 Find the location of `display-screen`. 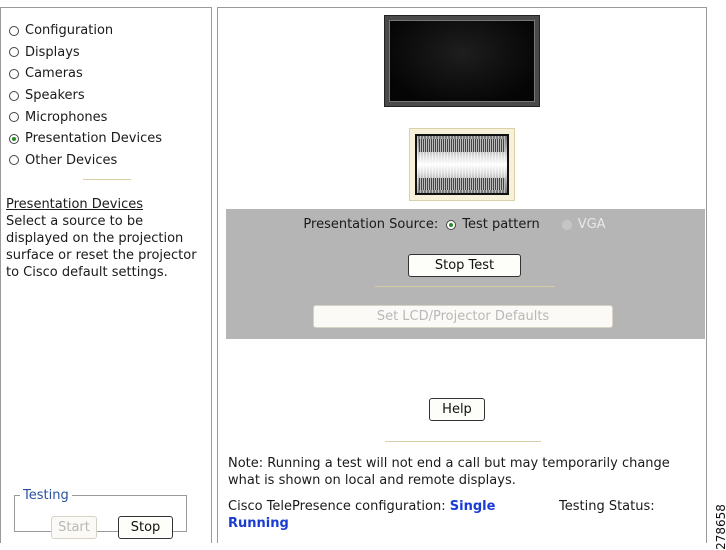

display-screen is located at coordinates (462, 61).